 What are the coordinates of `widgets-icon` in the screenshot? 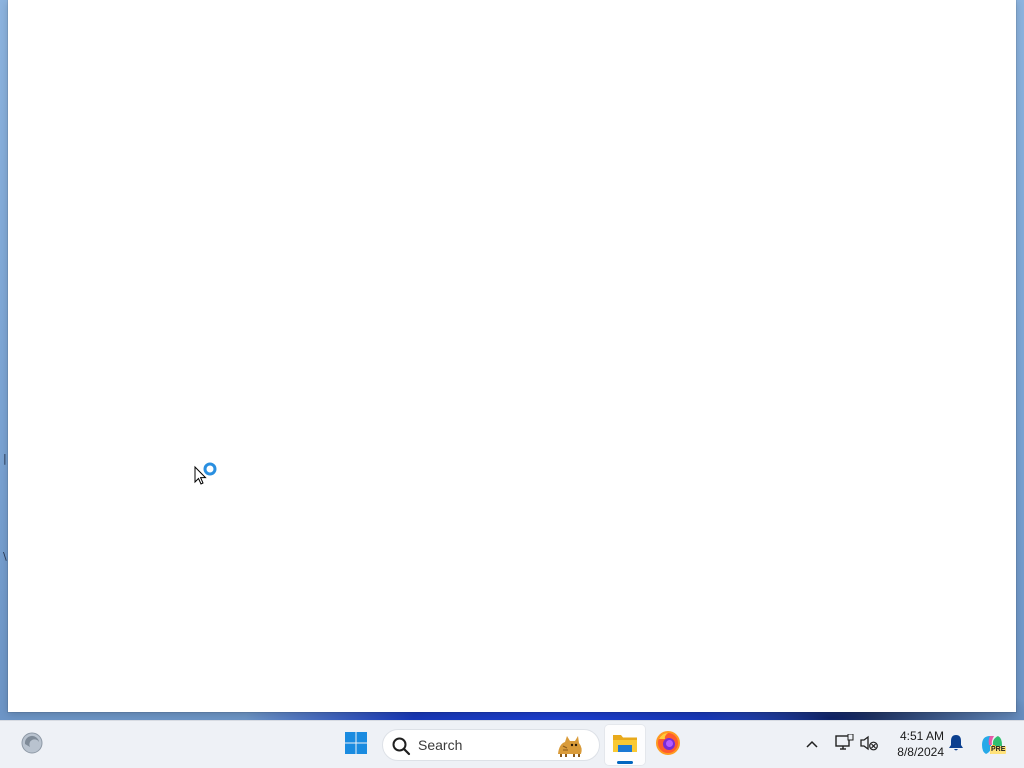 It's located at (32, 745).